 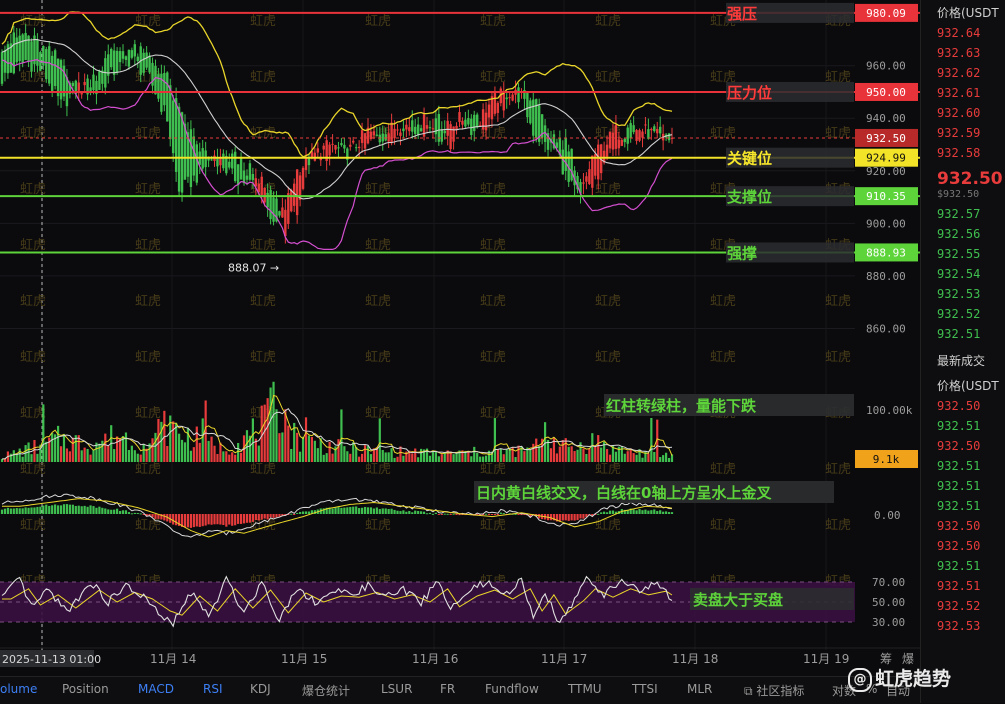 What do you see at coordinates (585, 689) in the screenshot?
I see `indicator-tab: TTMU` at bounding box center [585, 689].